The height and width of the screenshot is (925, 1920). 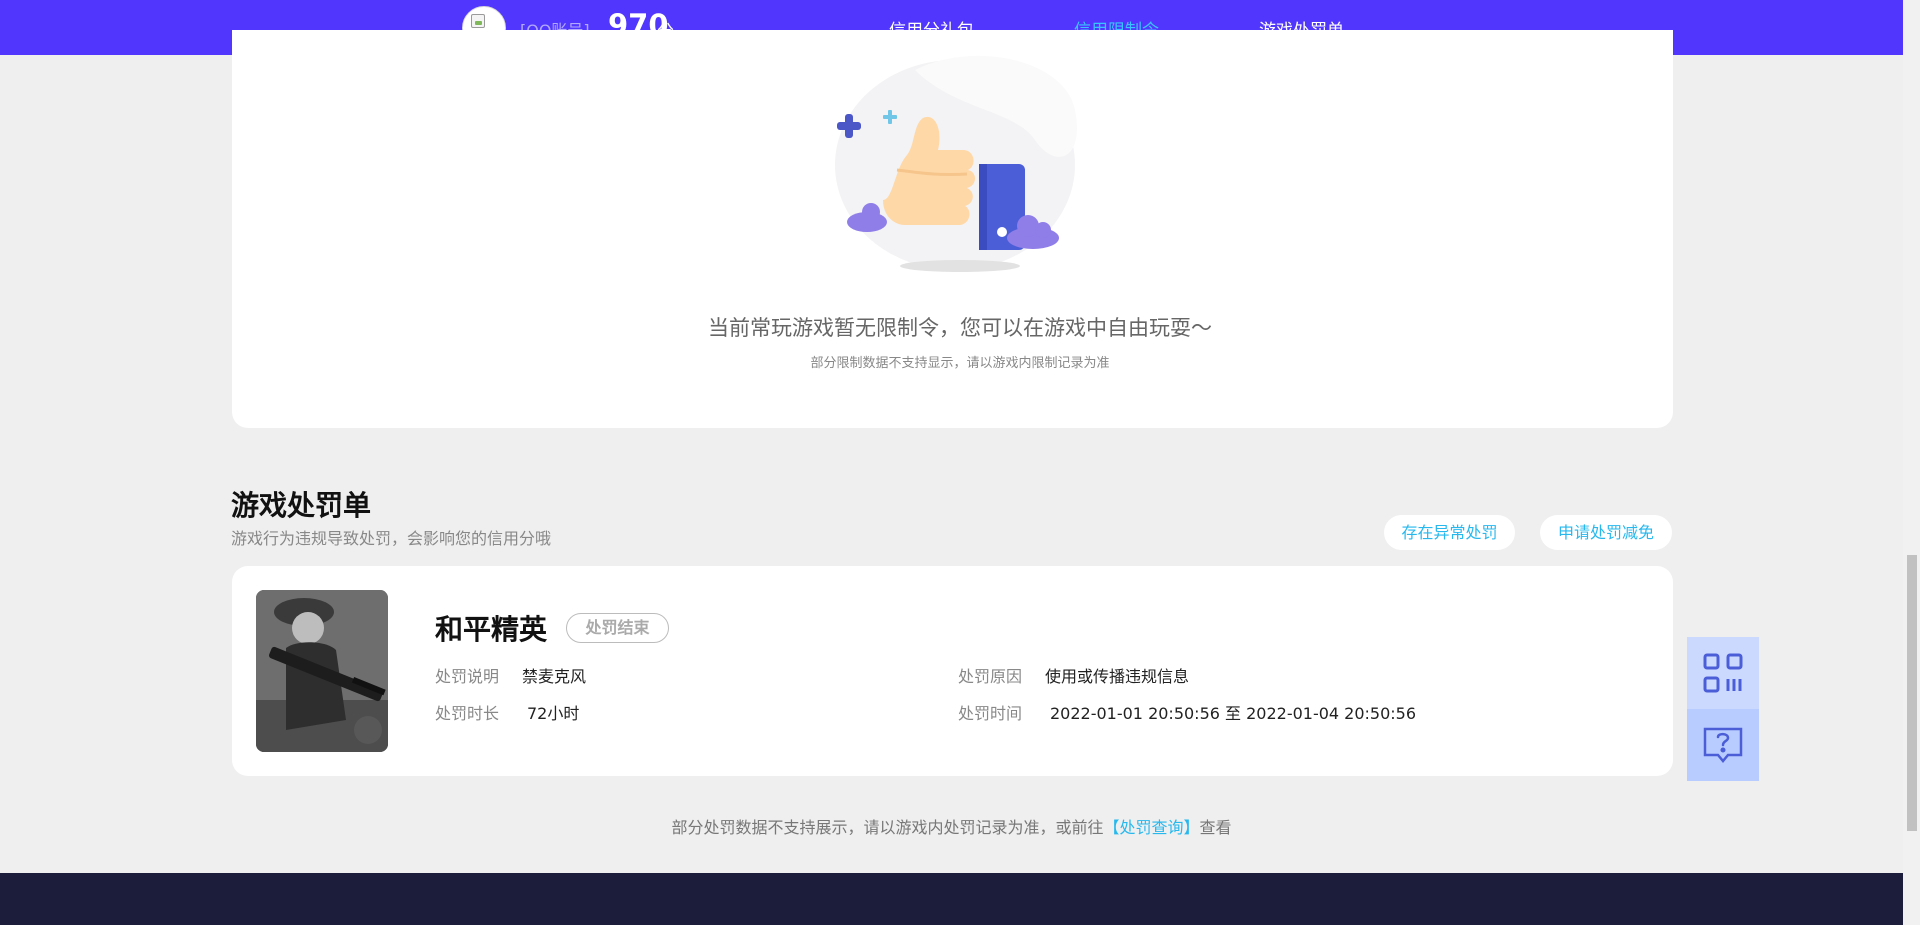 What do you see at coordinates (960, 328) in the screenshot?
I see `empty-state-title: 当前常玩游戏暂无限制令，您可以在游戏中自由玩耍～` at bounding box center [960, 328].